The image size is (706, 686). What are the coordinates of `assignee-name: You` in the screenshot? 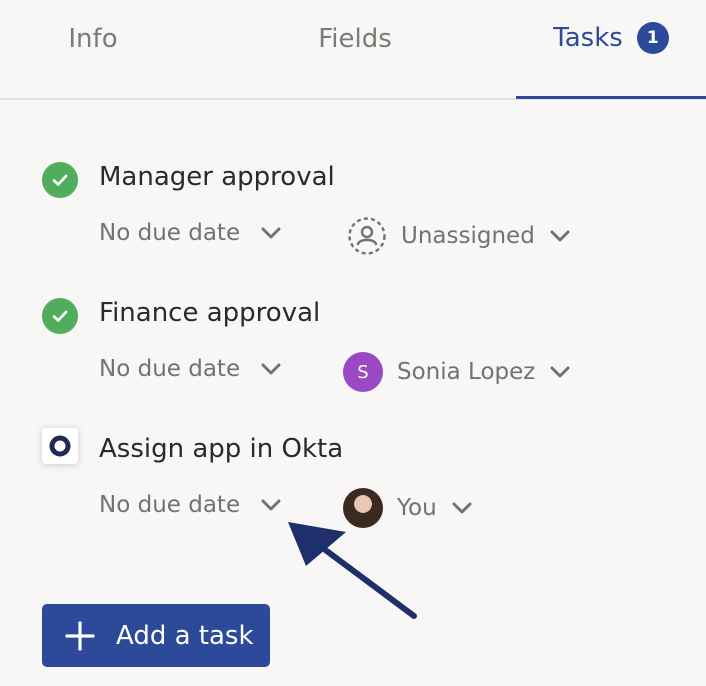 It's located at (417, 508).